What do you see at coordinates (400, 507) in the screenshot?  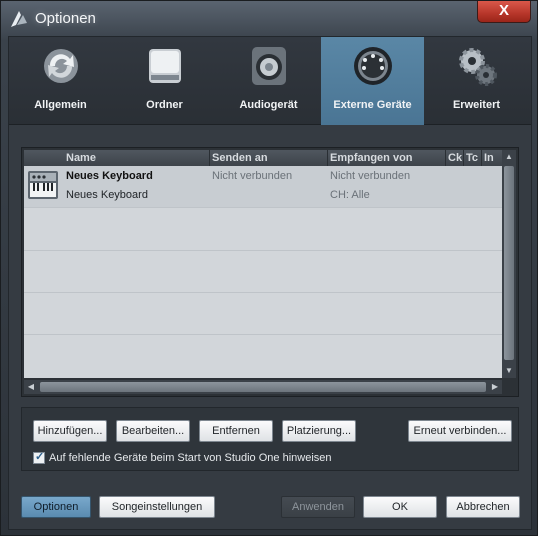 I see `ok-button: OK` at bounding box center [400, 507].